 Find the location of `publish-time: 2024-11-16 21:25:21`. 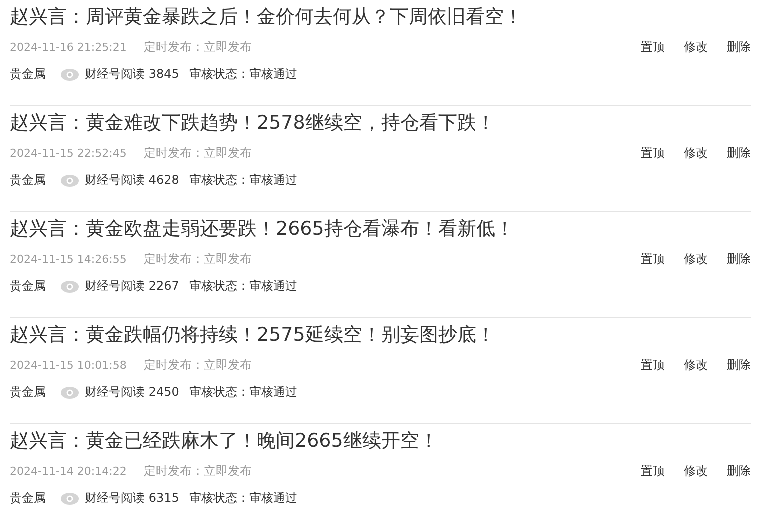

publish-time: 2024-11-16 21:25:21 is located at coordinates (69, 47).